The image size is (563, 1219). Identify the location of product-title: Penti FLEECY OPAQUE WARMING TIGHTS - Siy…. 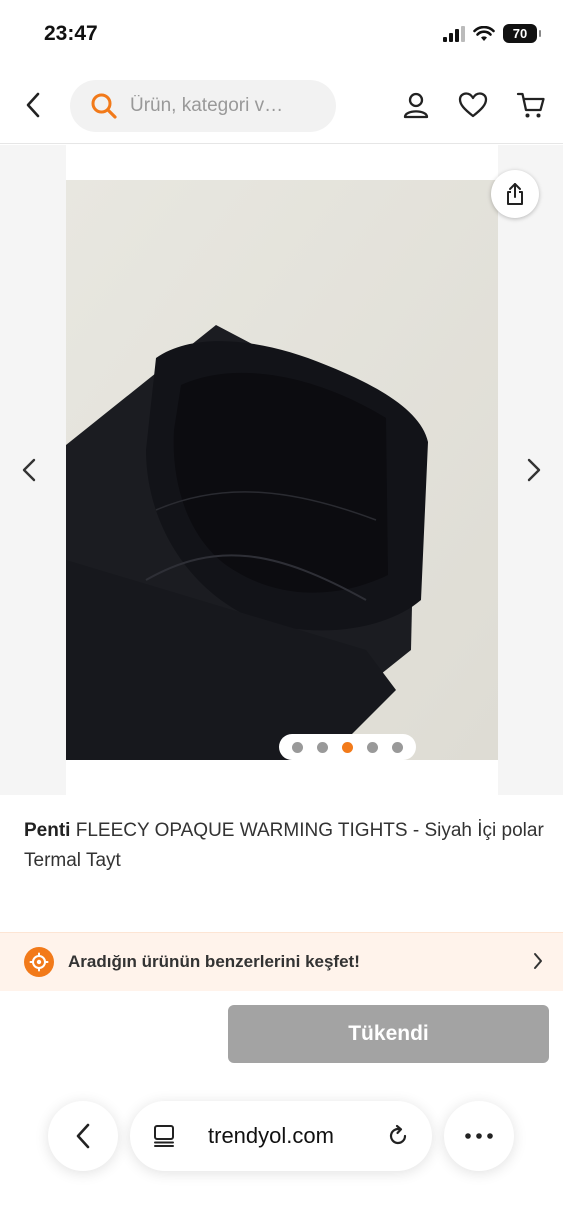
(284, 846).